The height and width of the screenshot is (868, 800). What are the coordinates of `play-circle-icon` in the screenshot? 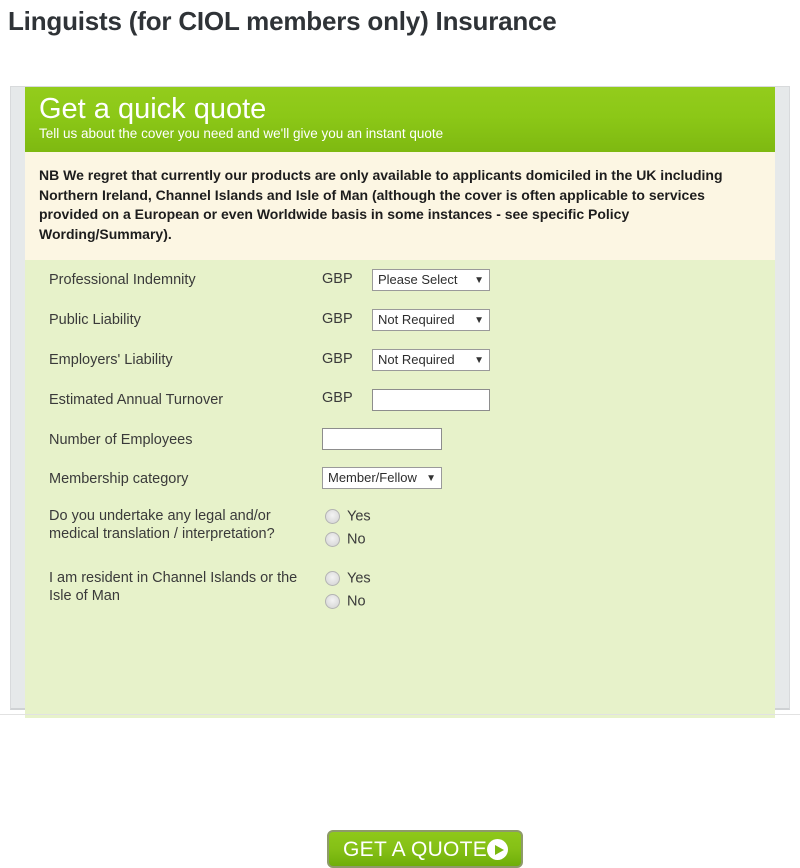 It's located at (497, 849).